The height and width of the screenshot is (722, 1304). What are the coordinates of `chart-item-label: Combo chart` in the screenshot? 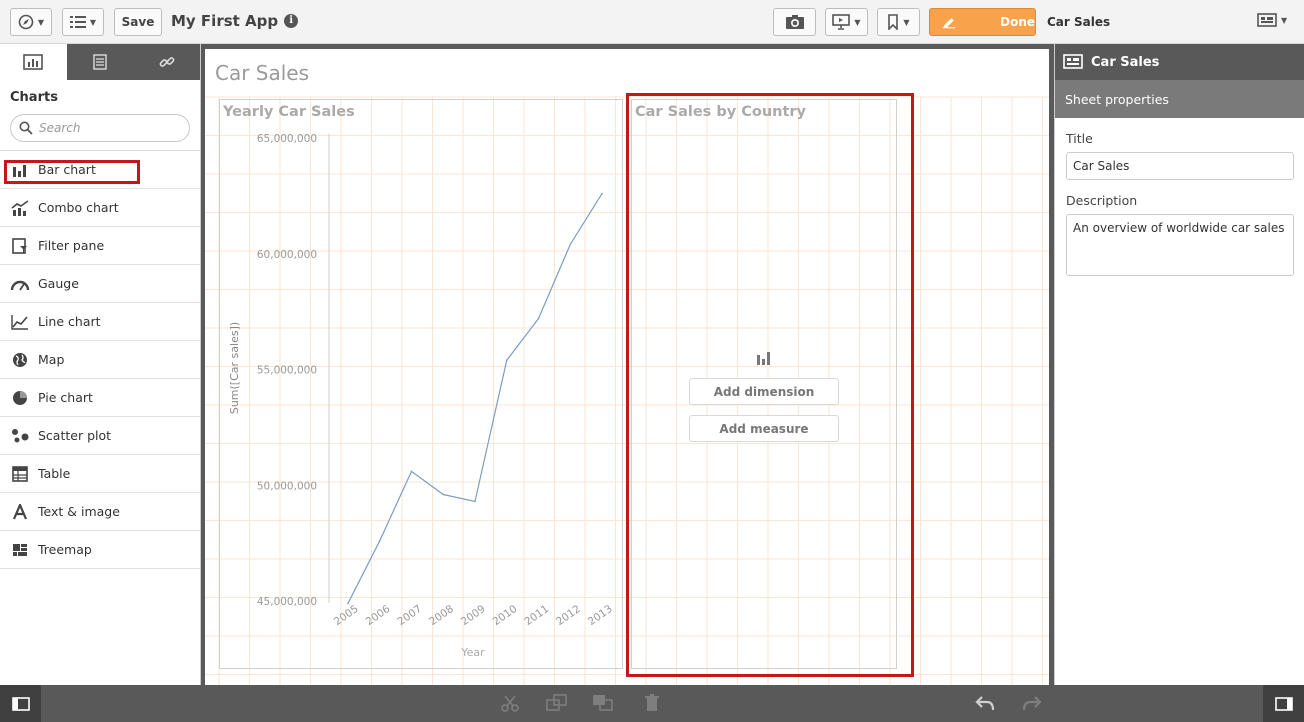 It's located at (78, 207).